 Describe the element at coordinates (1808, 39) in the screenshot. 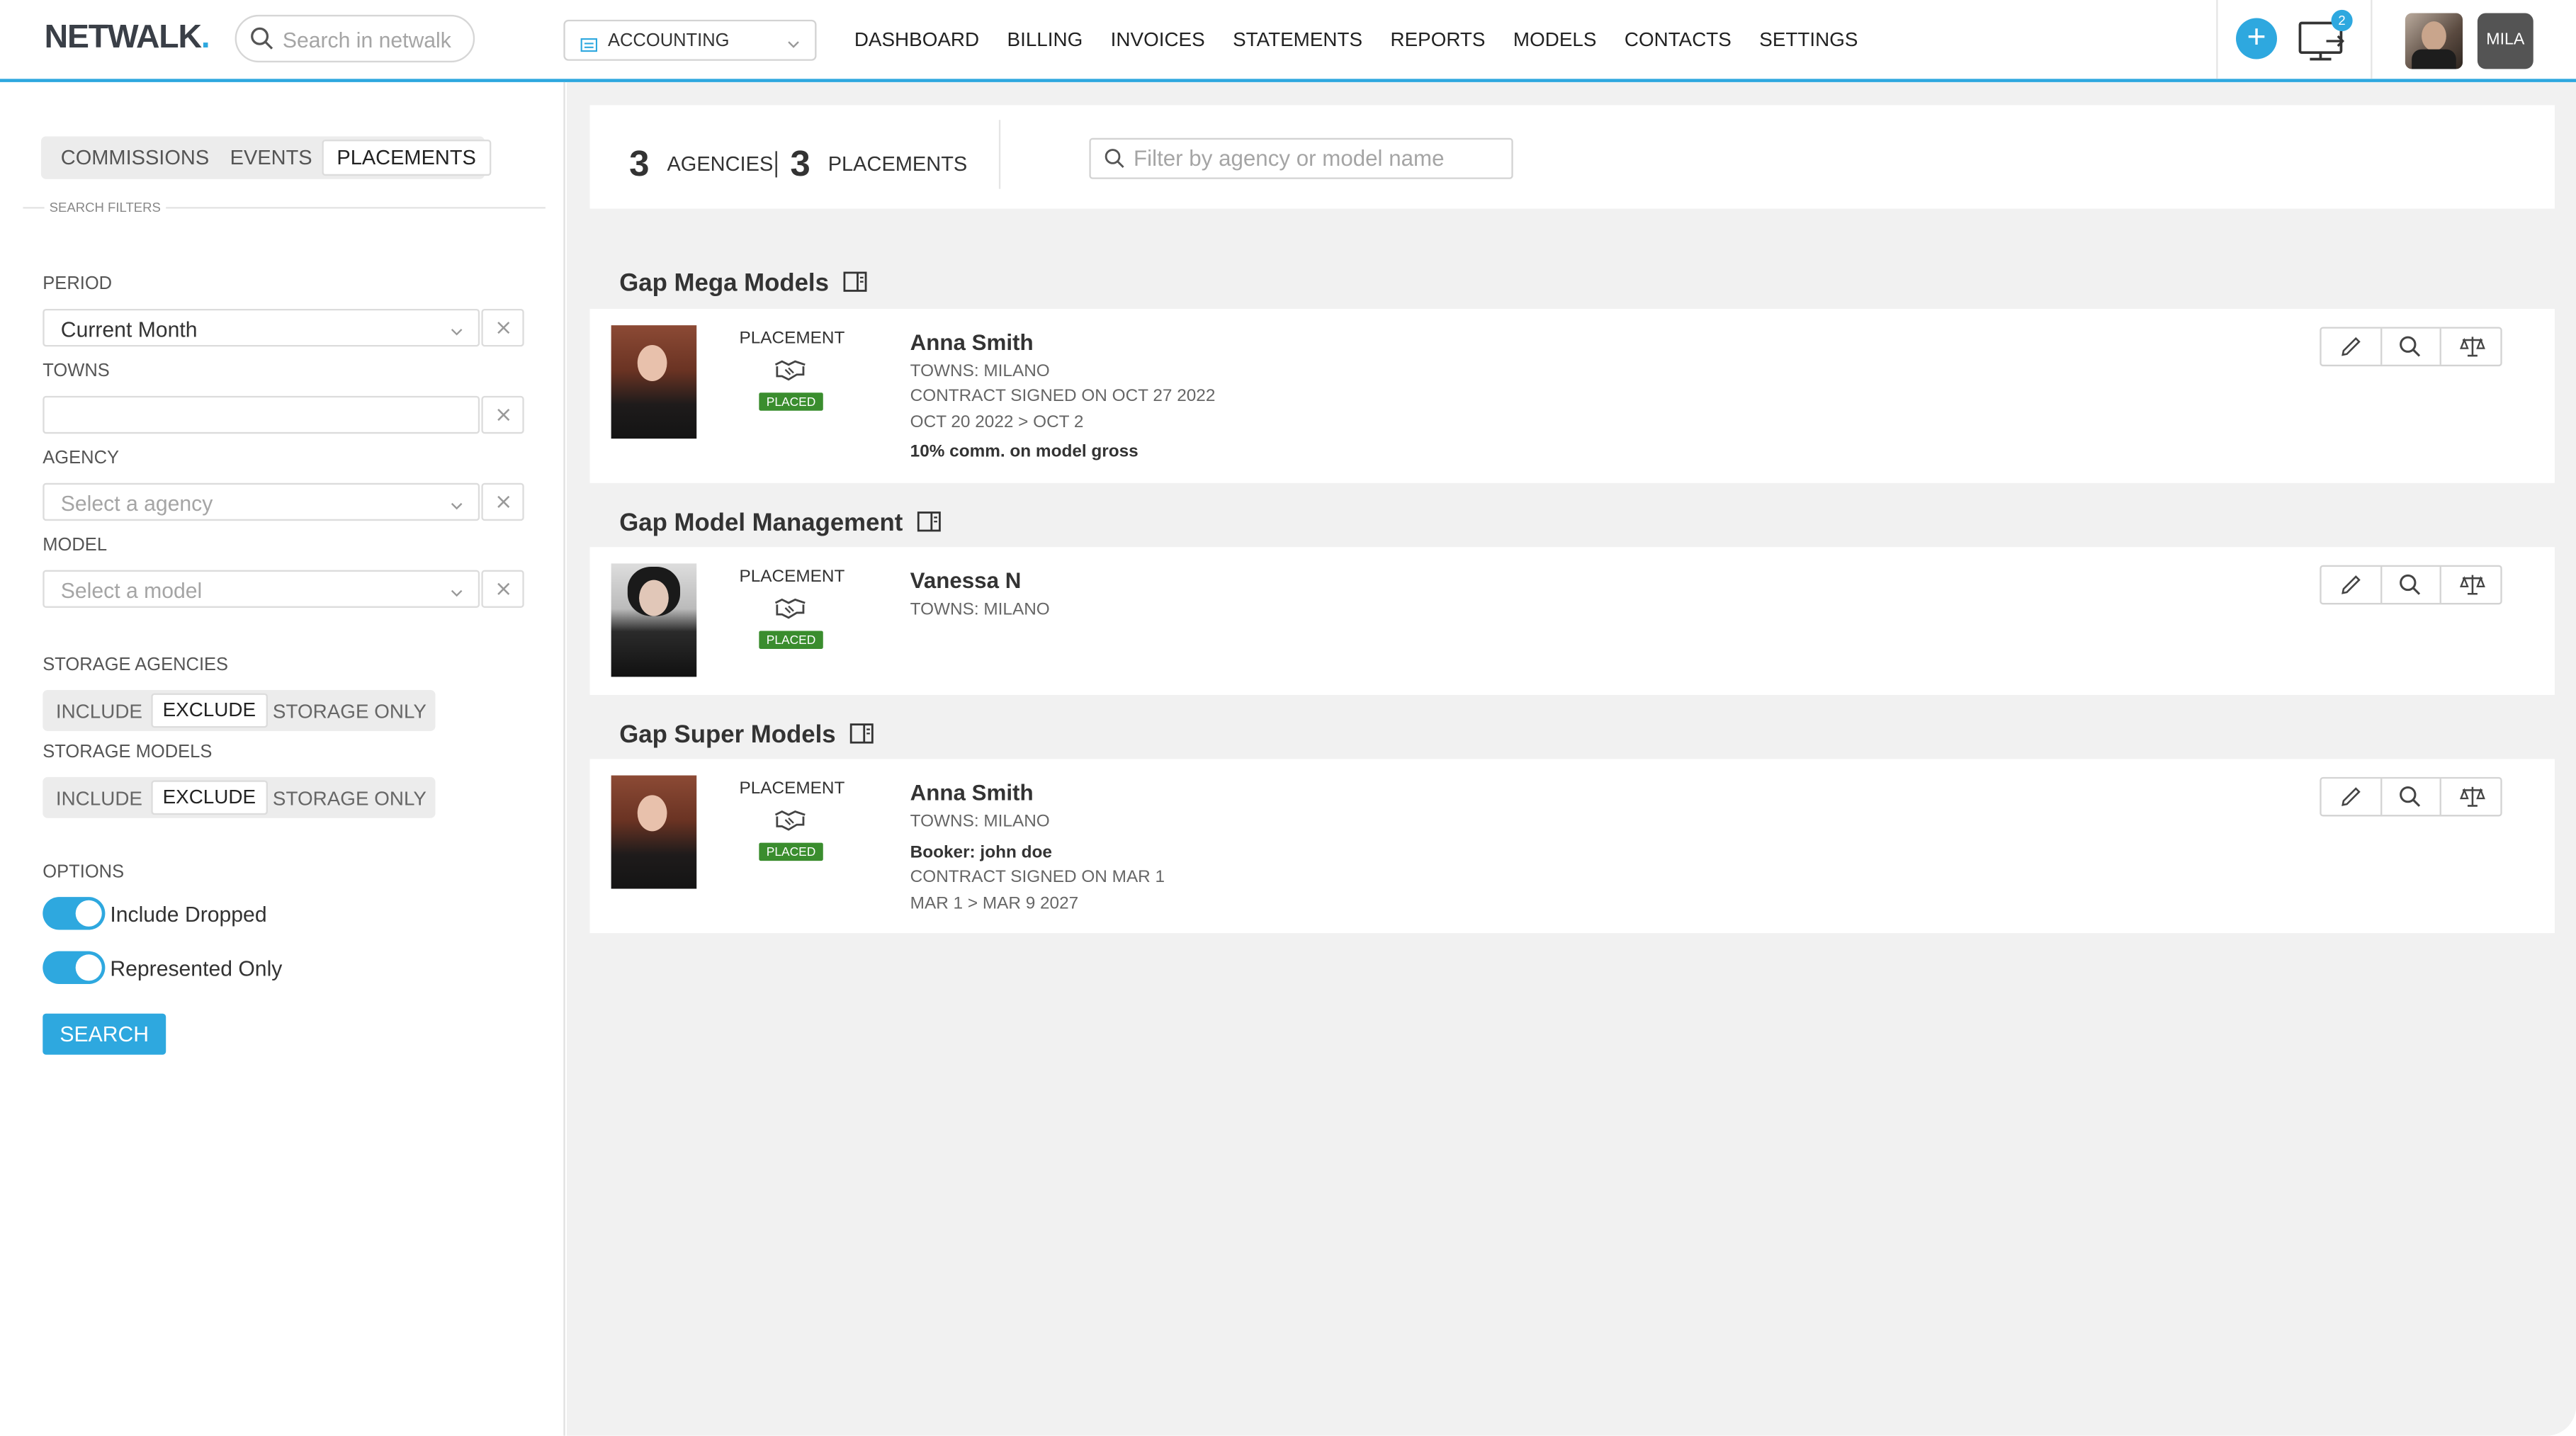

I see `nav-settings: SETTINGS` at that location.